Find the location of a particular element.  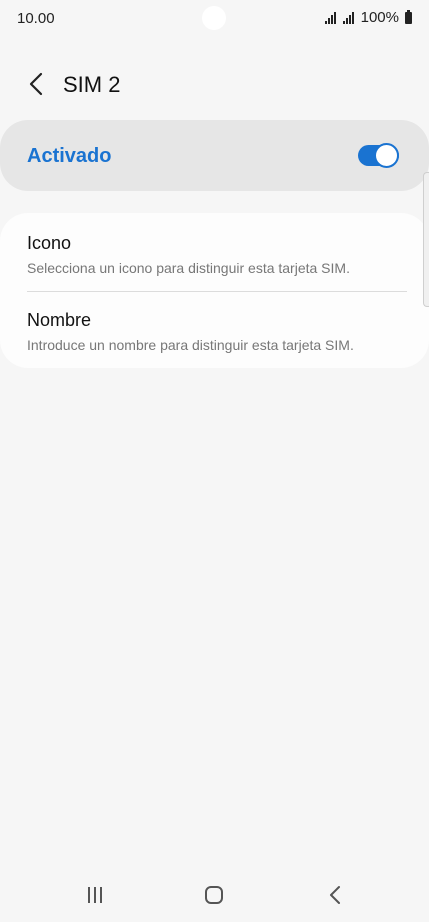

sim-switch is located at coordinates (378, 155).